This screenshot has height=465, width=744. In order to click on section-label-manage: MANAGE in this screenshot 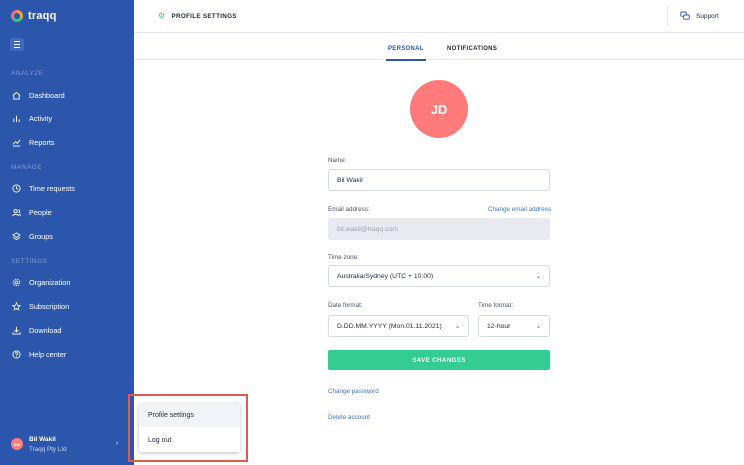, I will do `click(27, 167)`.